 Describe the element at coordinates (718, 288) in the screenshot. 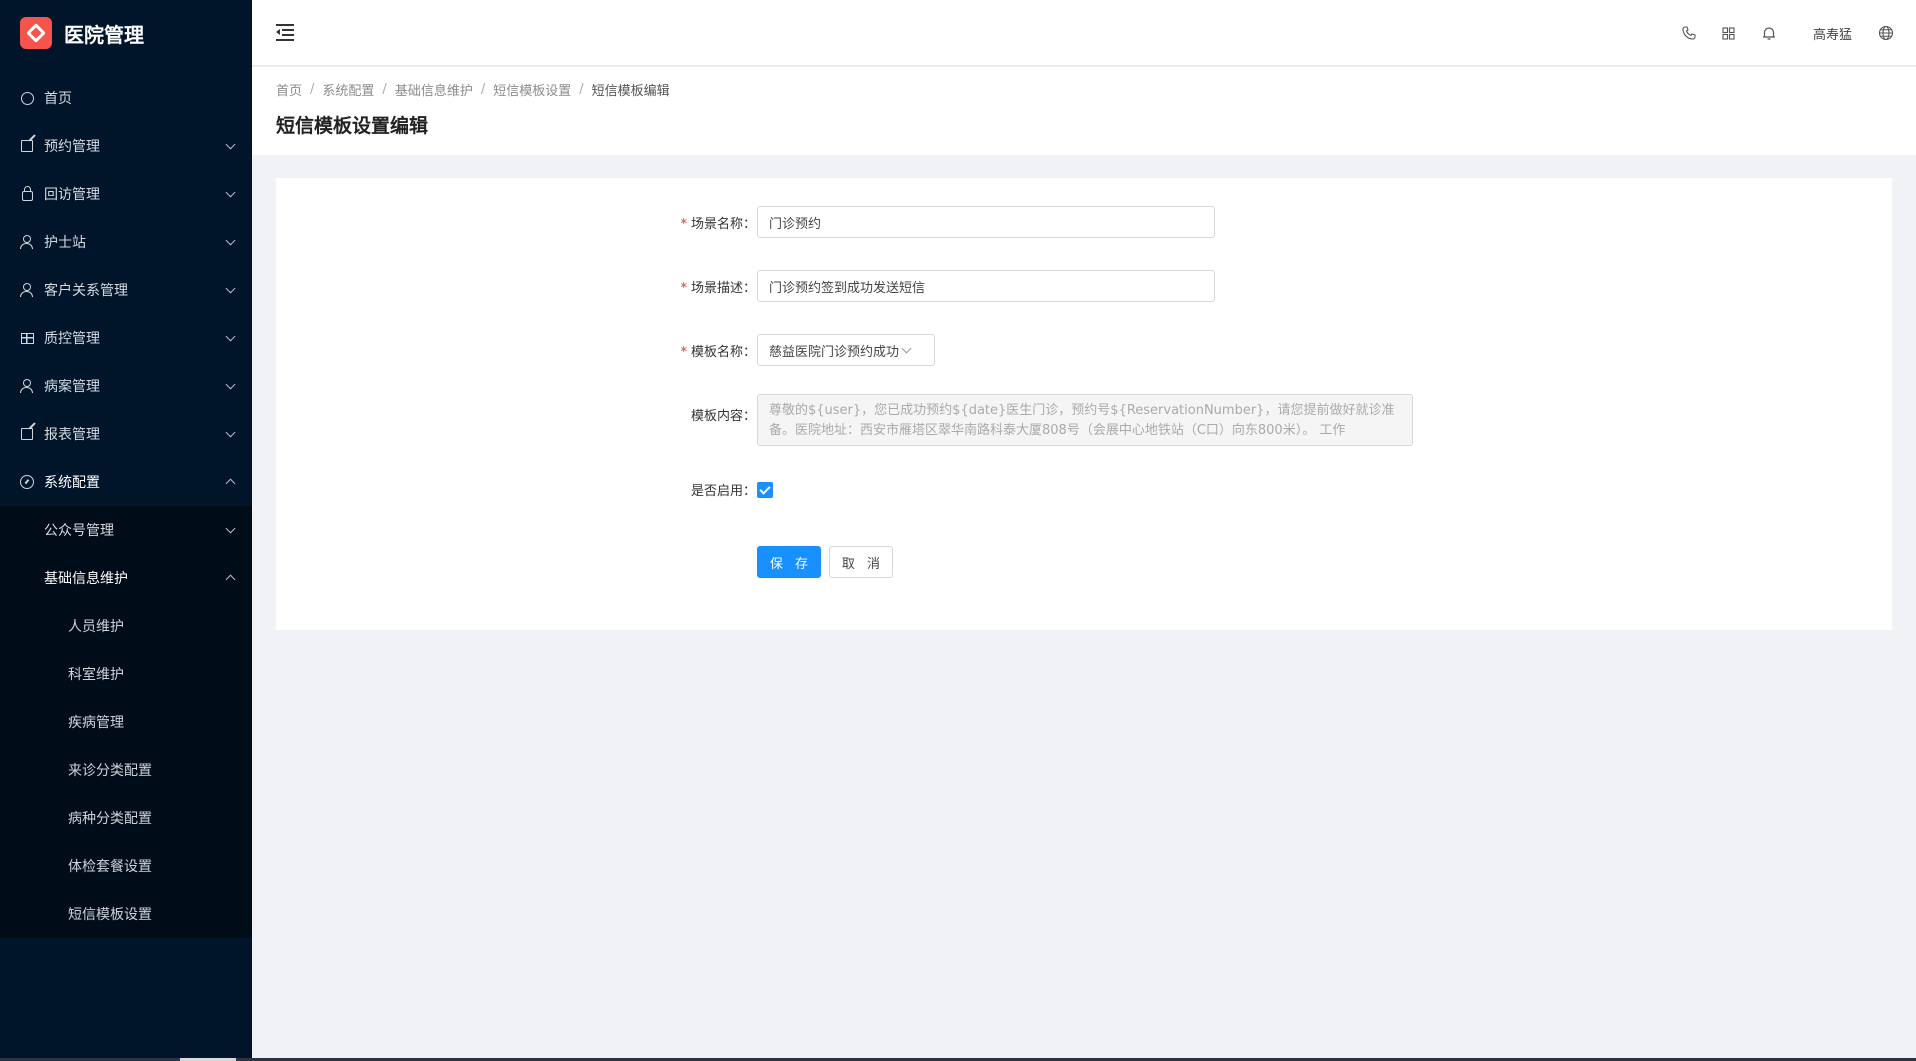

I see `scene-desc-label: * 场景描述：` at that location.